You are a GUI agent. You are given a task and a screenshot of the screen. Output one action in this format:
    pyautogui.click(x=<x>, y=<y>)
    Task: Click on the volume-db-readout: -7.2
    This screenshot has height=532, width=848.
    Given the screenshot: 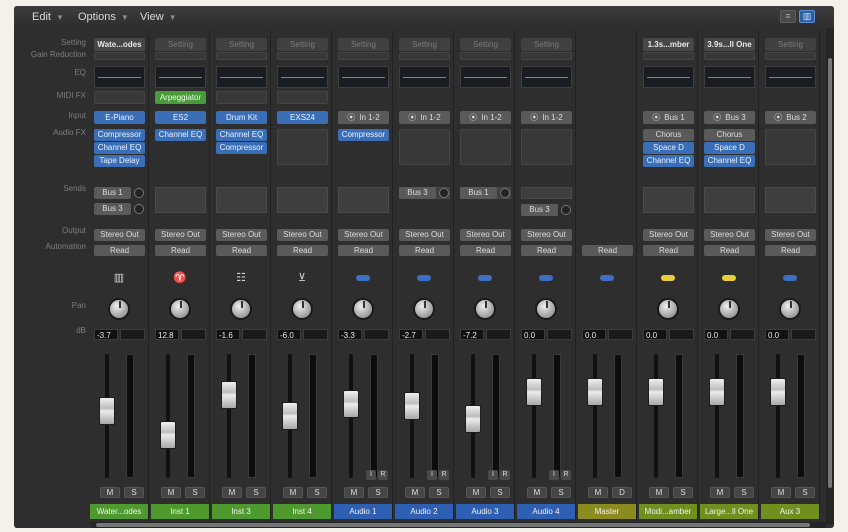 What is the action you would take?
    pyautogui.click(x=472, y=334)
    